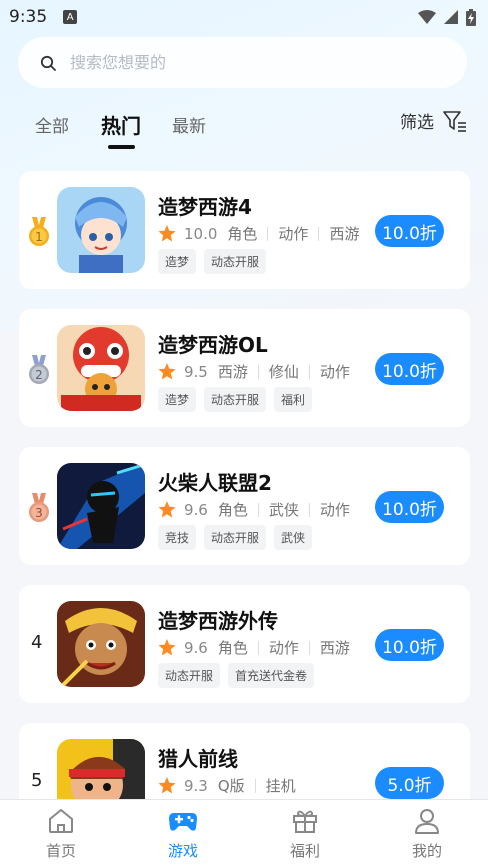 This screenshot has height=867, width=488. What do you see at coordinates (28, 17) in the screenshot?
I see `status-time: 9:35` at bounding box center [28, 17].